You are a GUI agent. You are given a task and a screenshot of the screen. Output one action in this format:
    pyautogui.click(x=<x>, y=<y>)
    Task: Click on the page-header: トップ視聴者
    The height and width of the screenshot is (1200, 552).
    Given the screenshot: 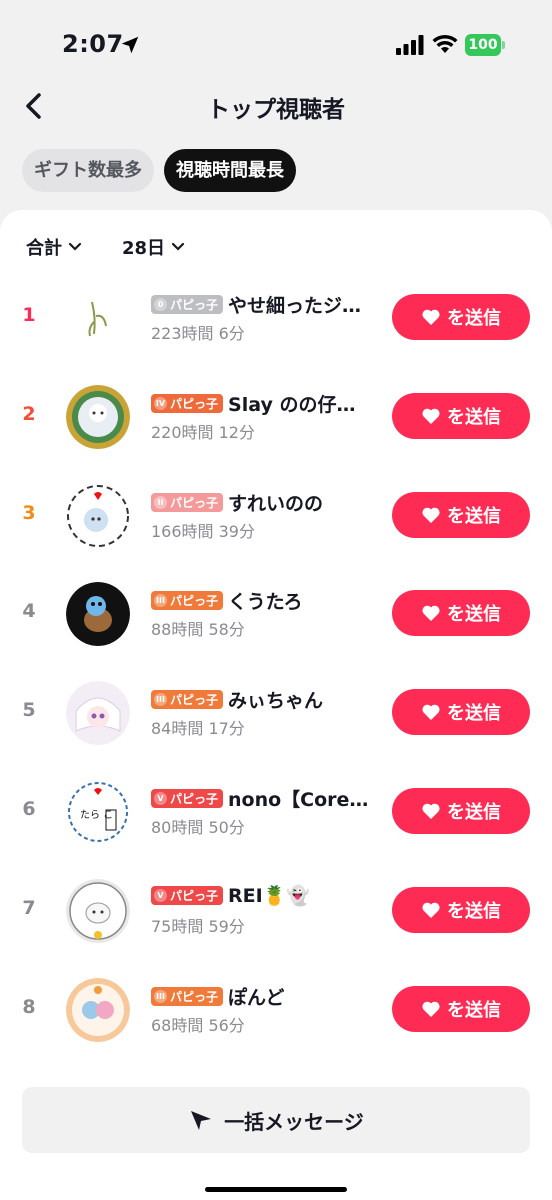 What is the action you would take?
    pyautogui.click(x=276, y=106)
    